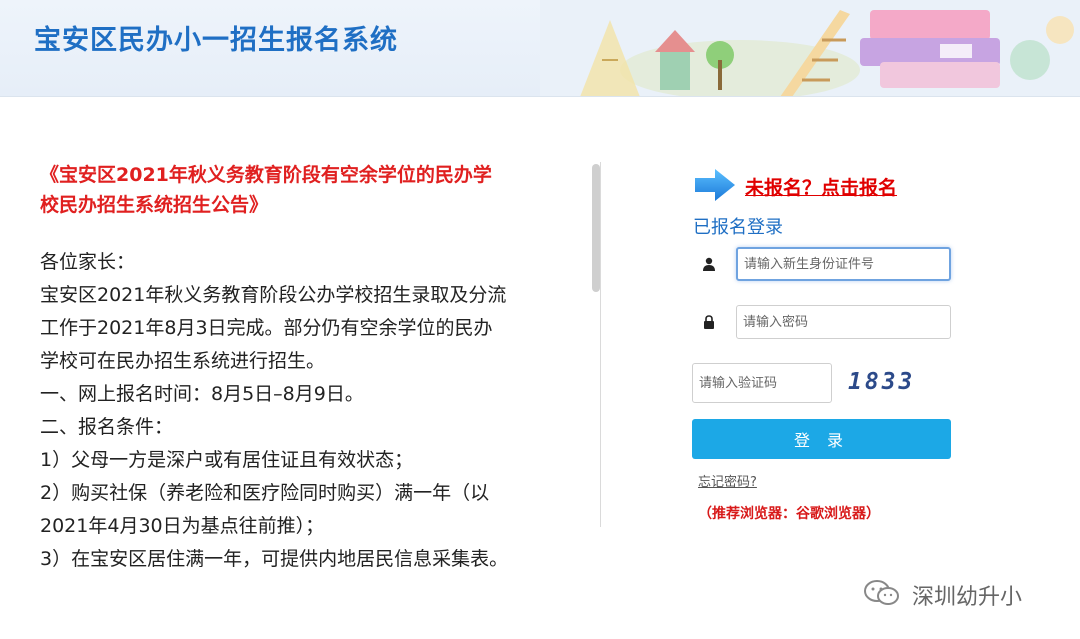 The width and height of the screenshot is (1080, 639). Describe the element at coordinates (810, 48) in the screenshot. I see `header-illustration` at that location.